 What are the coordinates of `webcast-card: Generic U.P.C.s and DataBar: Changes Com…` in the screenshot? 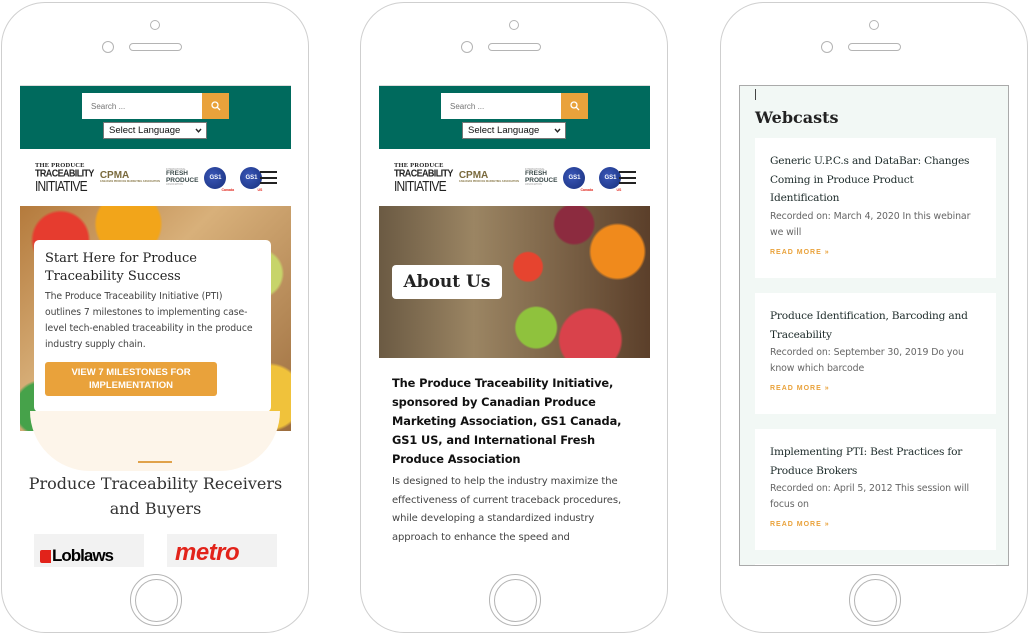 It's located at (875, 208).